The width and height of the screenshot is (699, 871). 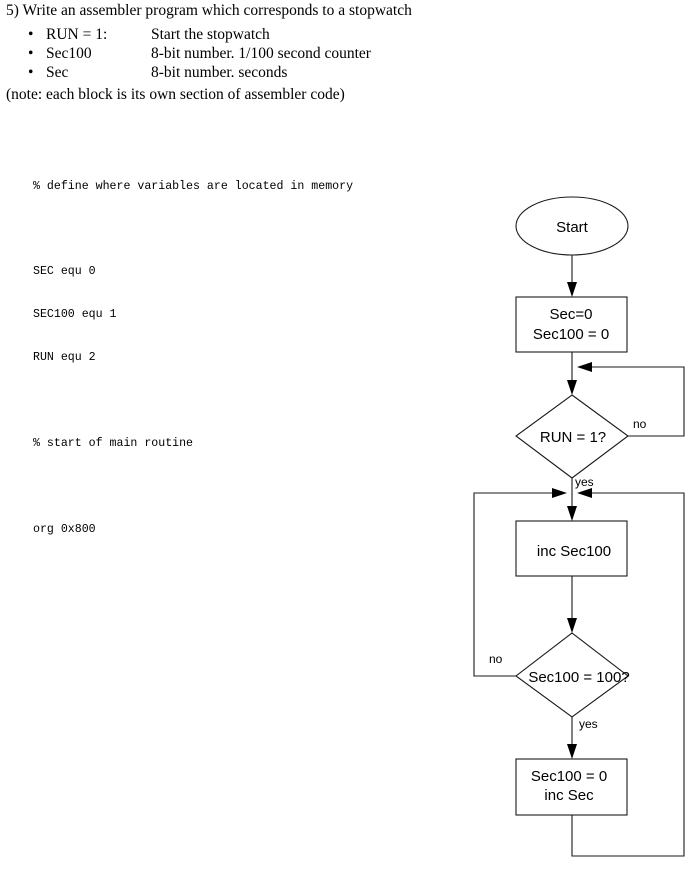 I want to click on sec100-no-label: no, so click(x=496, y=659).